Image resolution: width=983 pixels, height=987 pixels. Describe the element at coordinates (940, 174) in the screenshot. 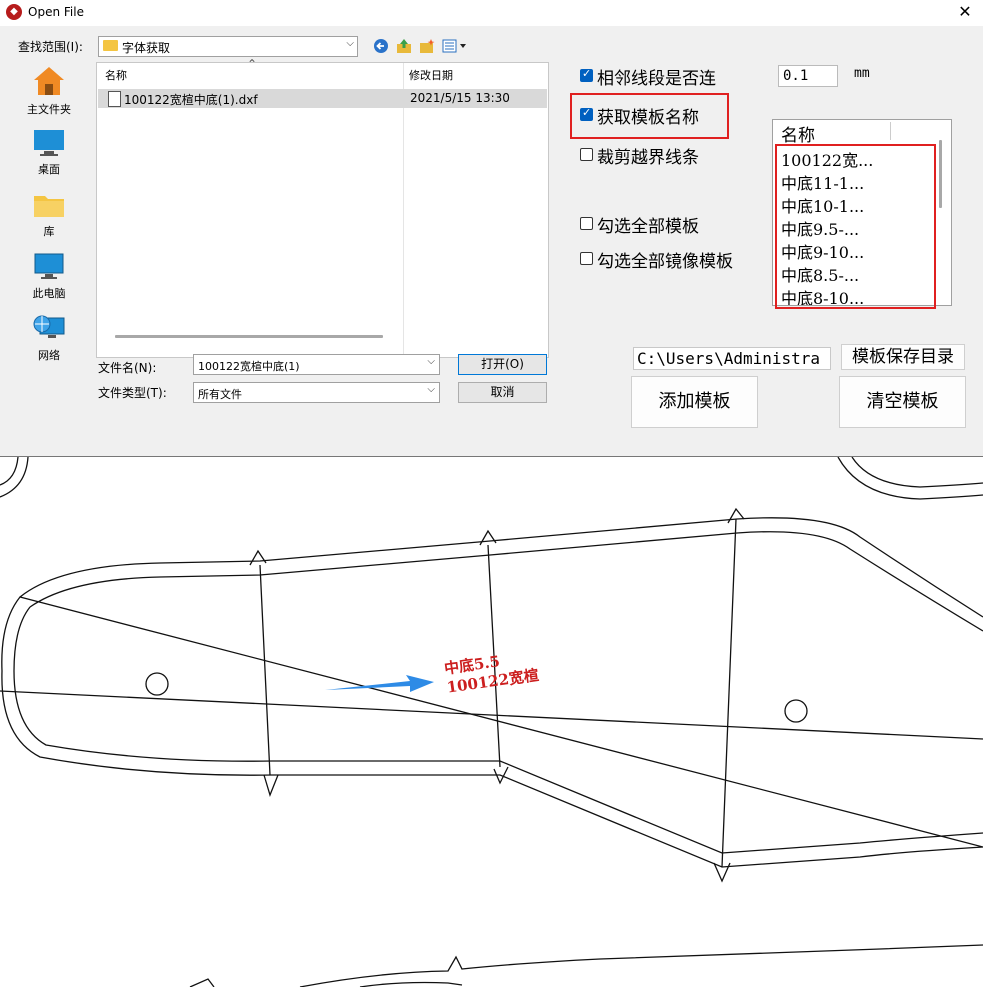

I see `vertical-scrollbar` at that location.